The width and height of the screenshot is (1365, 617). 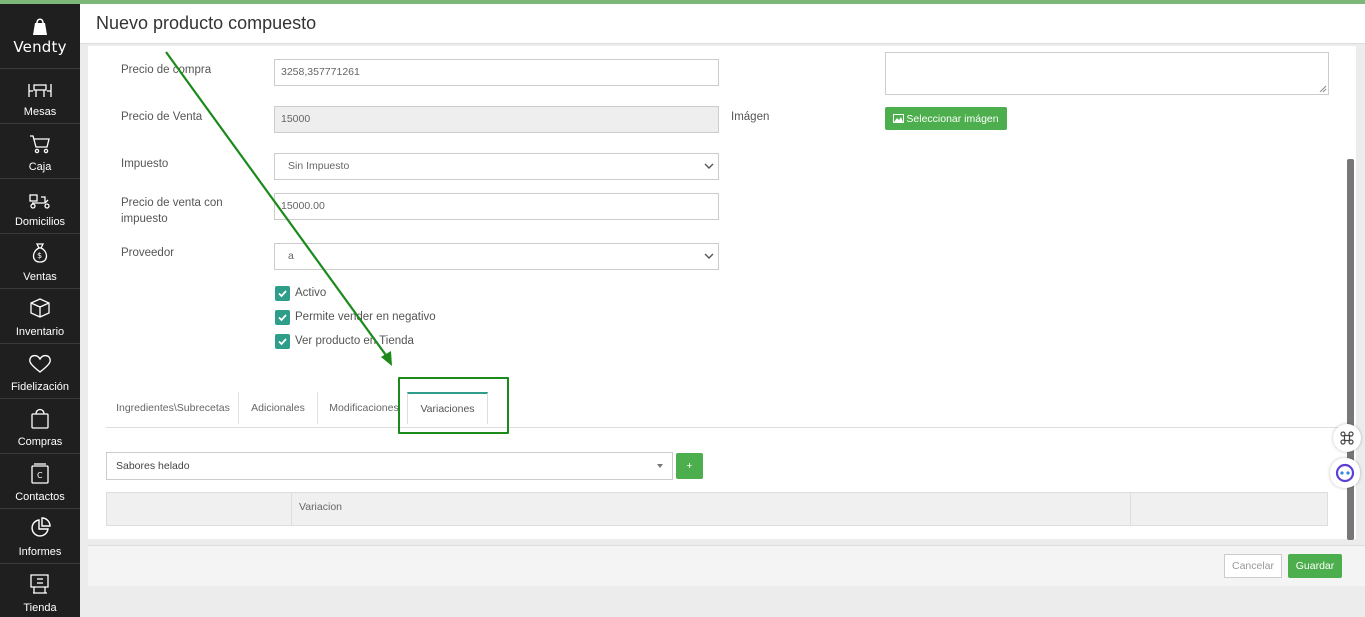 What do you see at coordinates (1253, 566) in the screenshot?
I see `cancel-button: Cancelar` at bounding box center [1253, 566].